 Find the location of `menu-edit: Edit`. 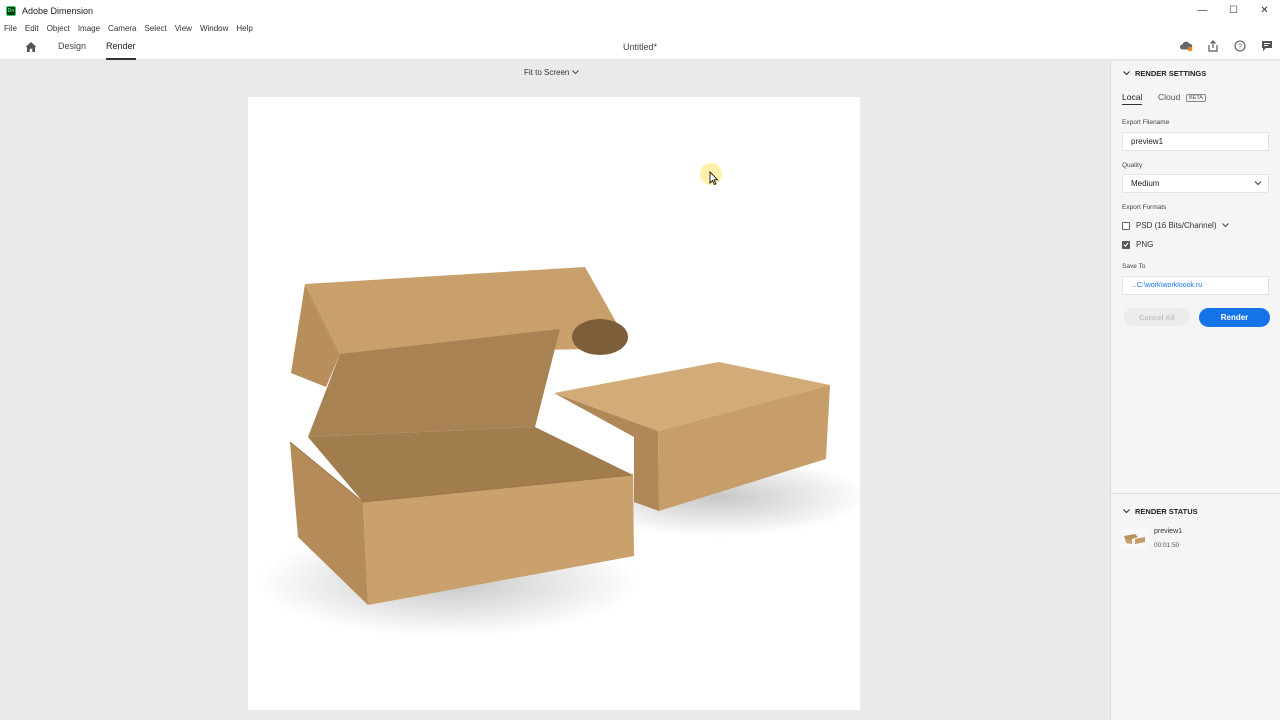

menu-edit: Edit is located at coordinates (32, 28).